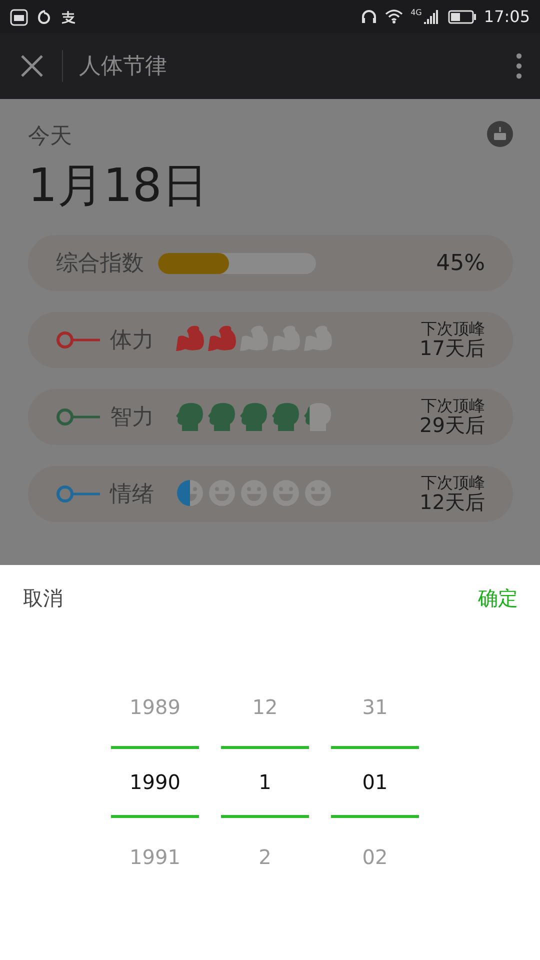 The height and width of the screenshot is (960, 540). Describe the element at coordinates (43, 598) in the screenshot. I see `cancel-button: 取消` at that location.